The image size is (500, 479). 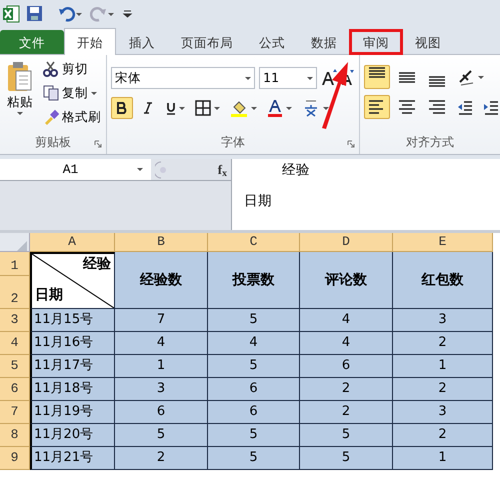 I want to click on ribbon-tab: 插入, so click(x=142, y=42).